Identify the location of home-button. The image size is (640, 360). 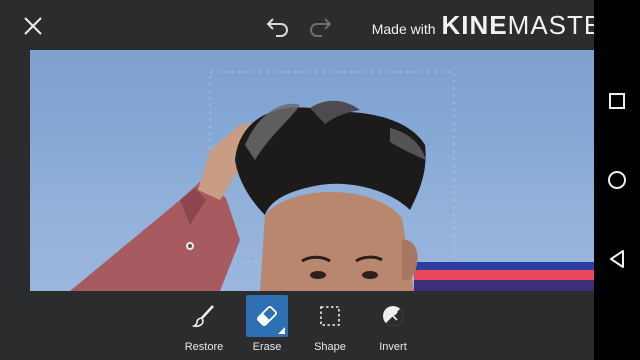
(617, 180).